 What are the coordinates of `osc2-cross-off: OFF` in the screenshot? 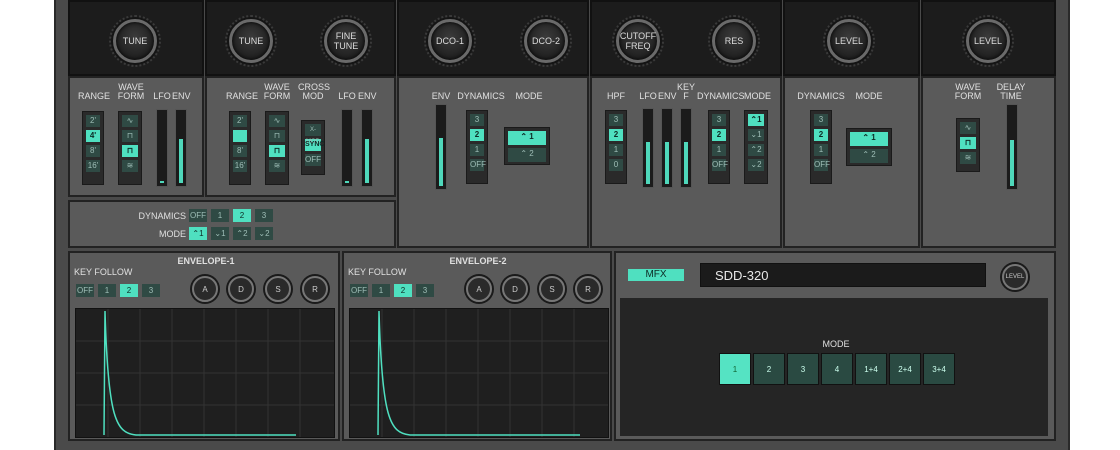 It's located at (313, 160).